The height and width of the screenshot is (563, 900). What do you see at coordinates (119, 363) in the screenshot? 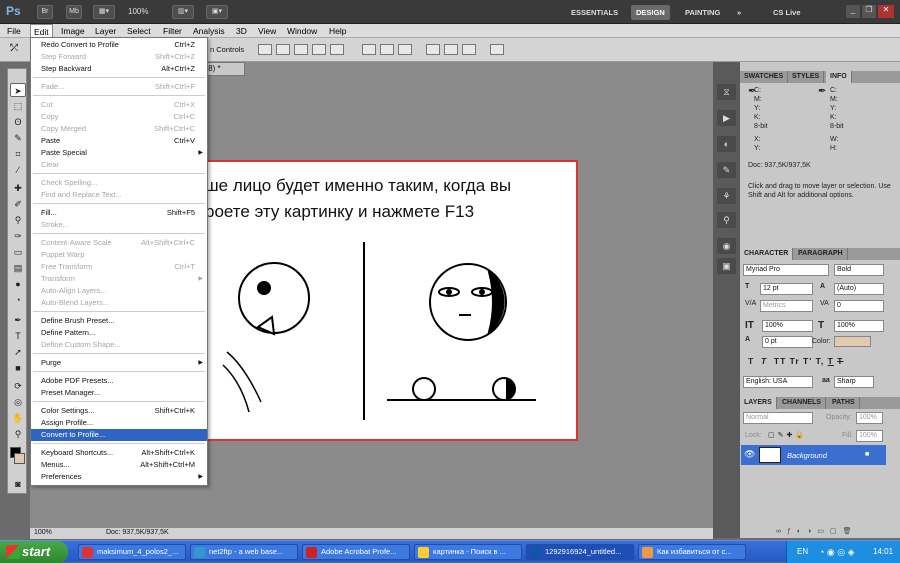
I see `menu-item-purge: Purge ▶` at bounding box center [119, 363].